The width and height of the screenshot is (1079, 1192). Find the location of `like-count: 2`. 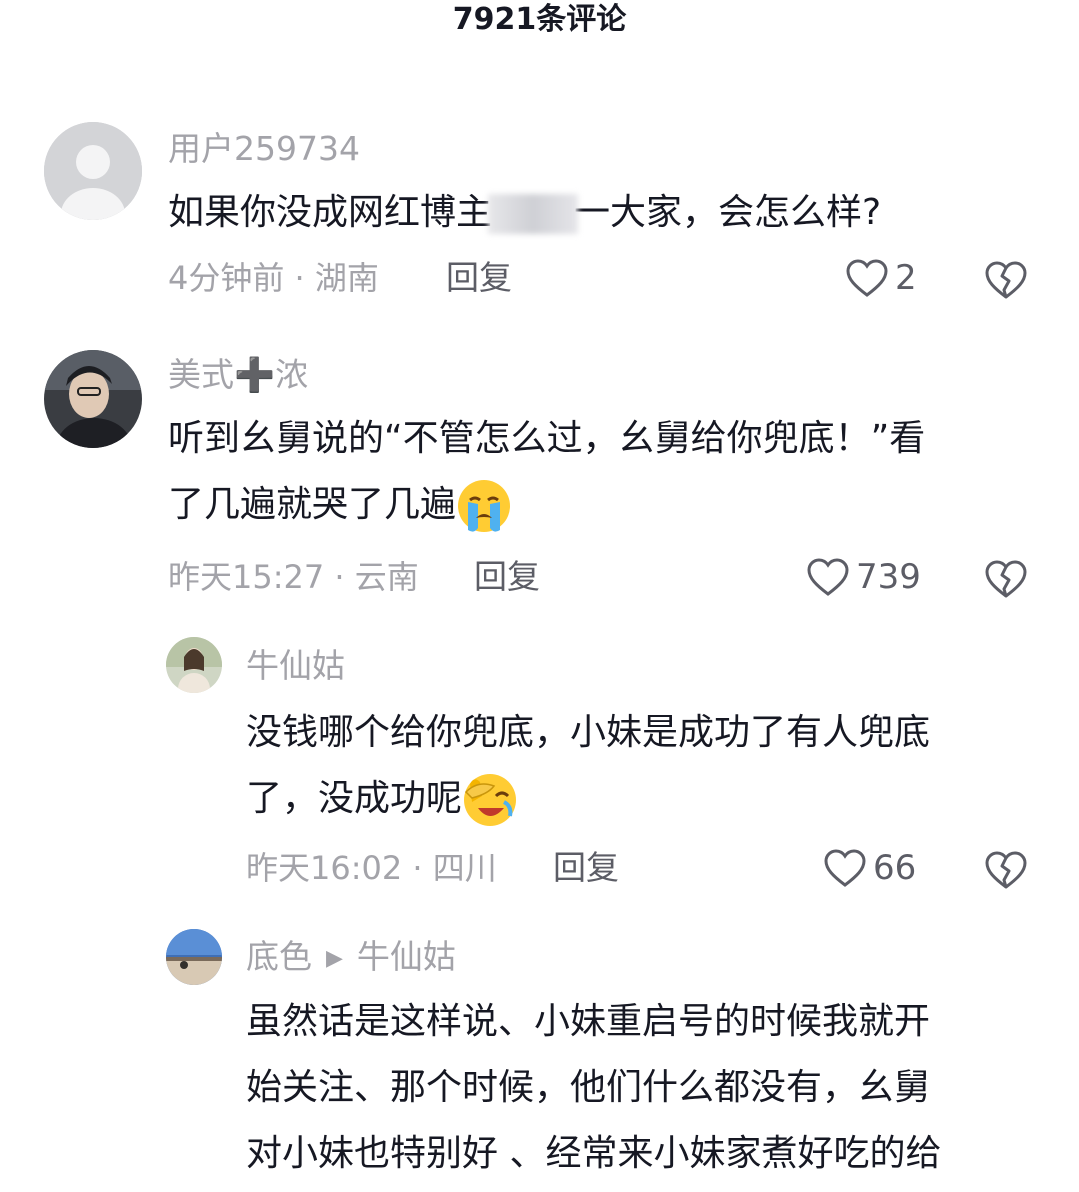

like-count: 2 is located at coordinates (906, 278).